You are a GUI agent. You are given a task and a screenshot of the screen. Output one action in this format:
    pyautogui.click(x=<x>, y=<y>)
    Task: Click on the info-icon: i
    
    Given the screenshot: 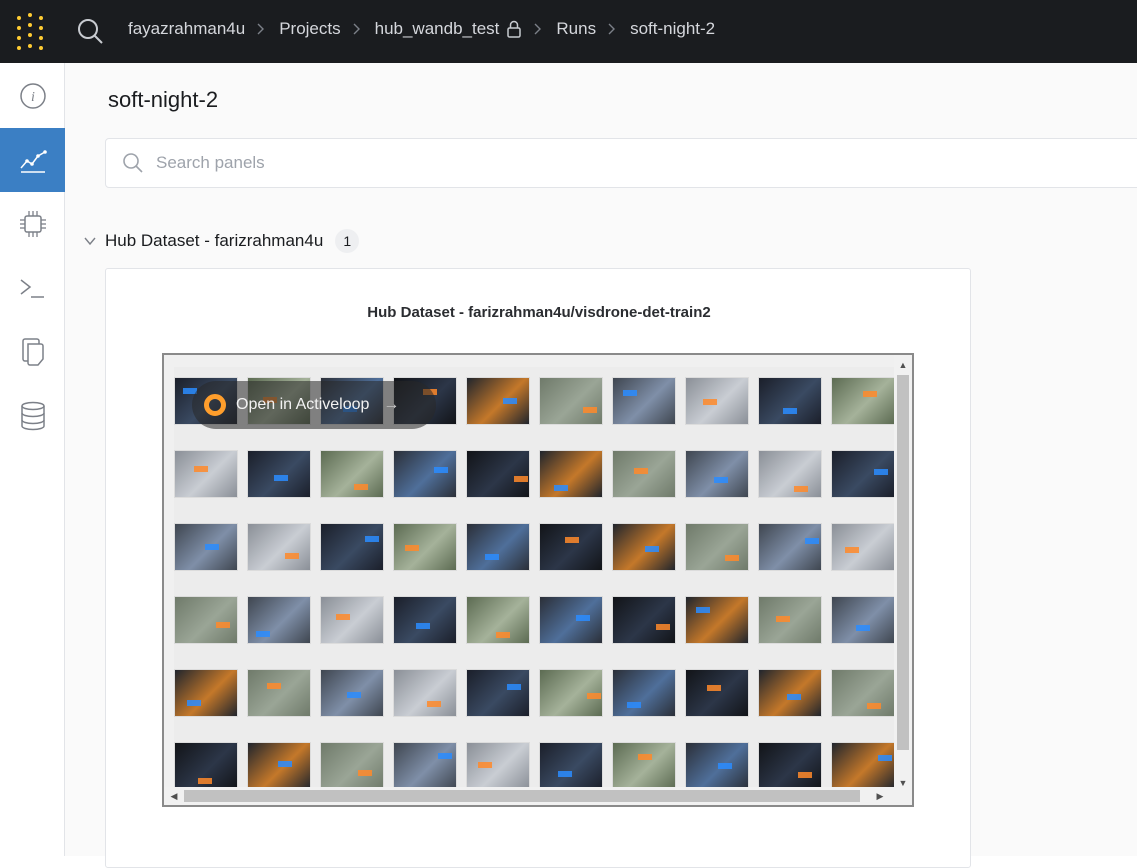 What is the action you would take?
    pyautogui.click(x=32, y=96)
    